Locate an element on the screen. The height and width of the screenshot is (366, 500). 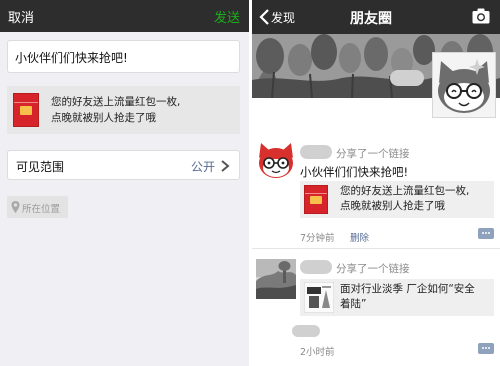
owner-avatar is located at coordinates (464, 85).